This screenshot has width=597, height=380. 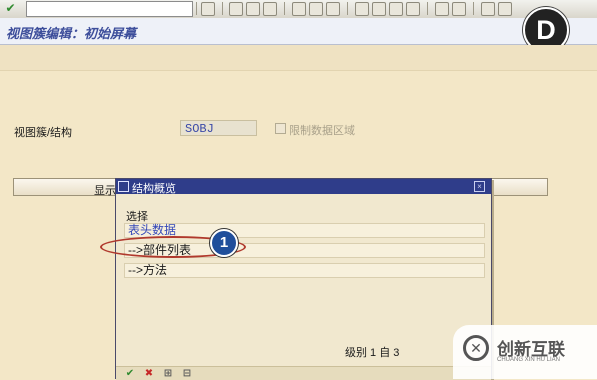 I want to click on shortcut-icon, so click(x=459, y=9).